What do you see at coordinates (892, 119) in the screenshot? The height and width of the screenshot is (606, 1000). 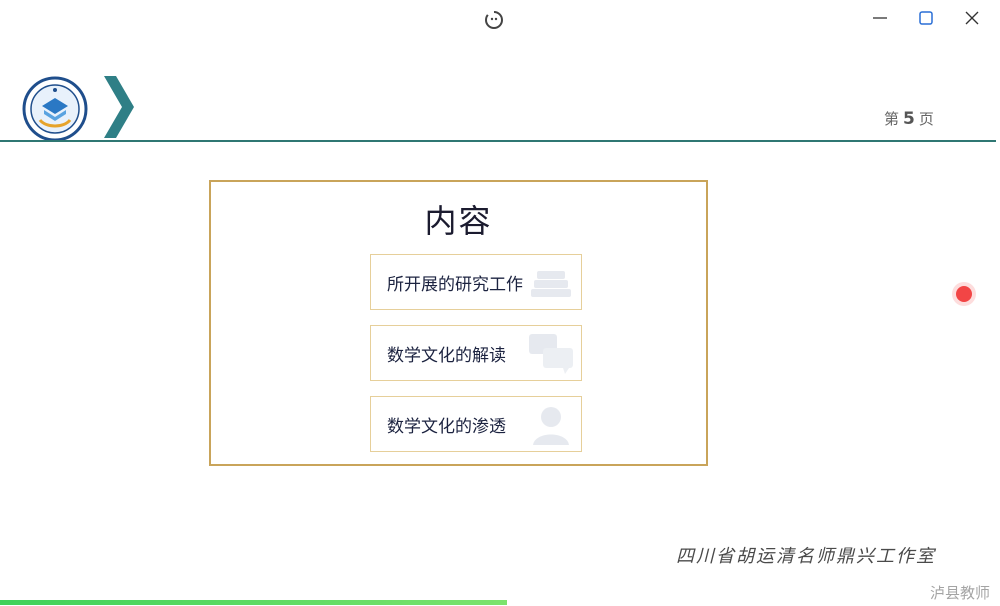 I see `page-prefix: 第` at bounding box center [892, 119].